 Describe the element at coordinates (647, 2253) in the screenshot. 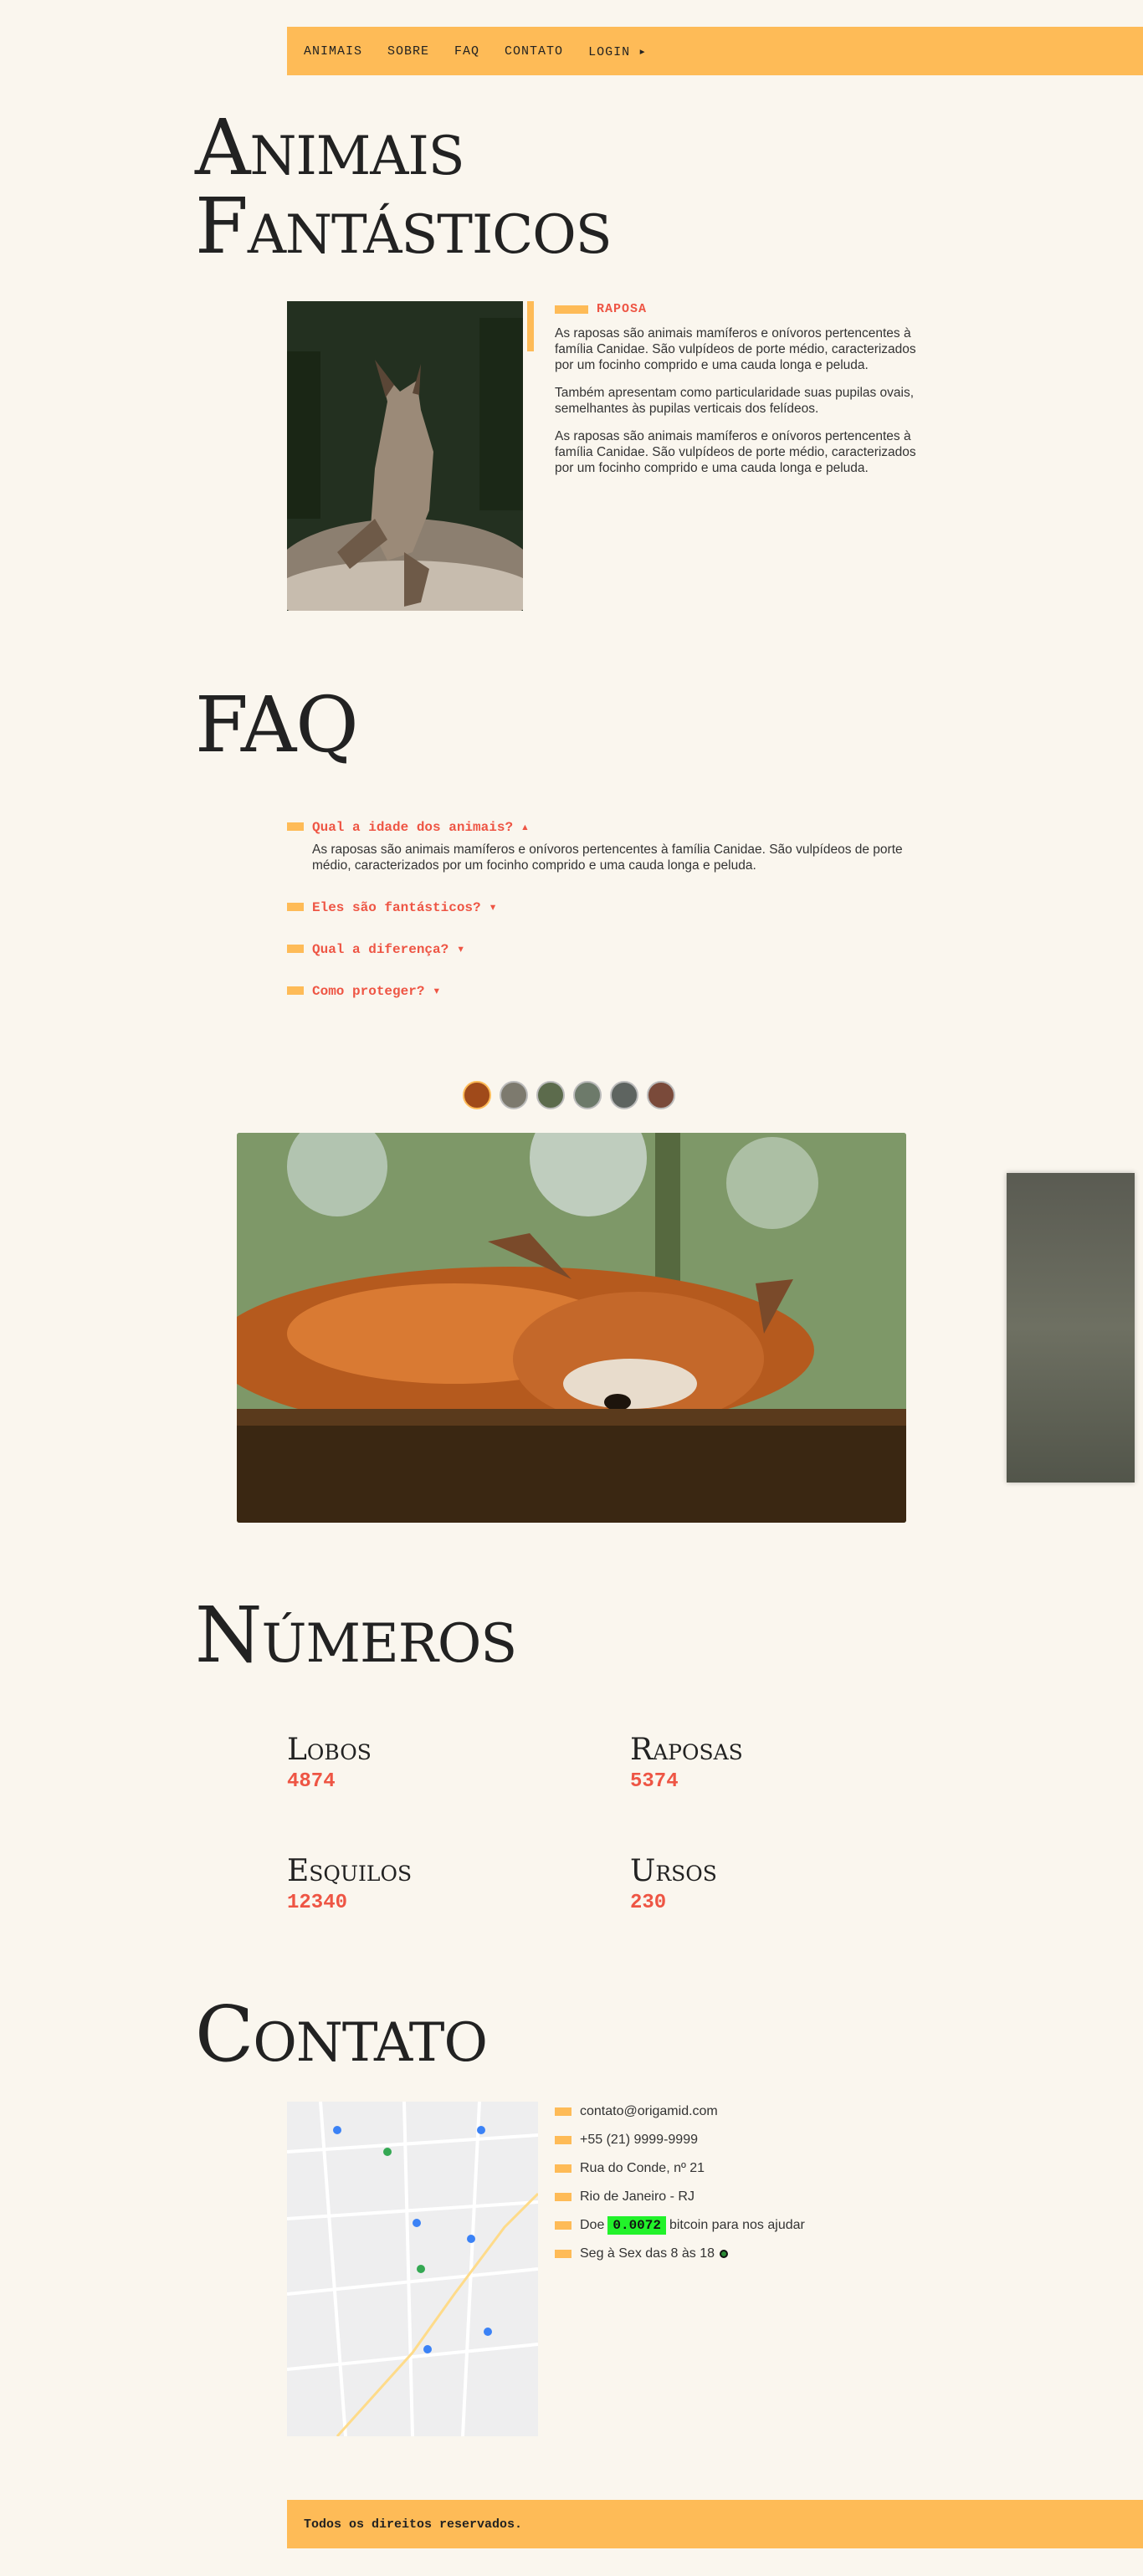

I see `contact-hours: Seg à Sex das 8 às 18` at that location.